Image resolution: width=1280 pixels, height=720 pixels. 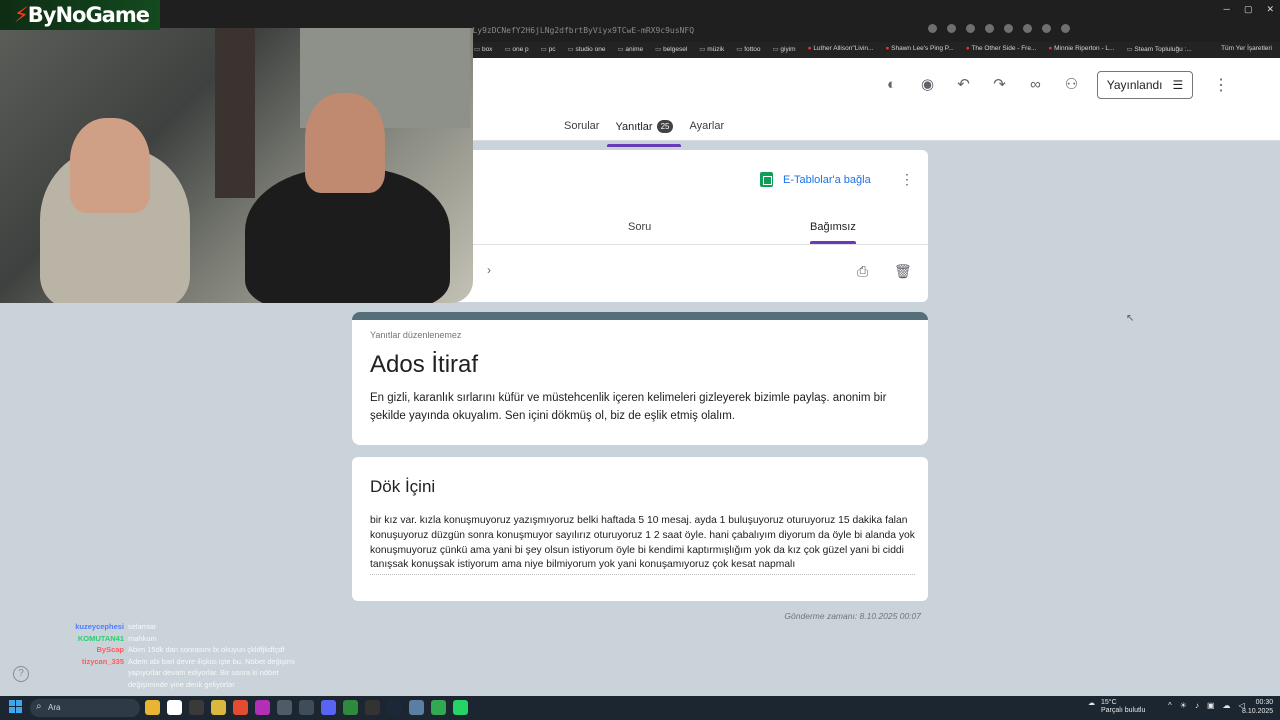 I want to click on submission-time: Gönderme zamanı: 8.10.2025 00:07, so click(x=852, y=616).